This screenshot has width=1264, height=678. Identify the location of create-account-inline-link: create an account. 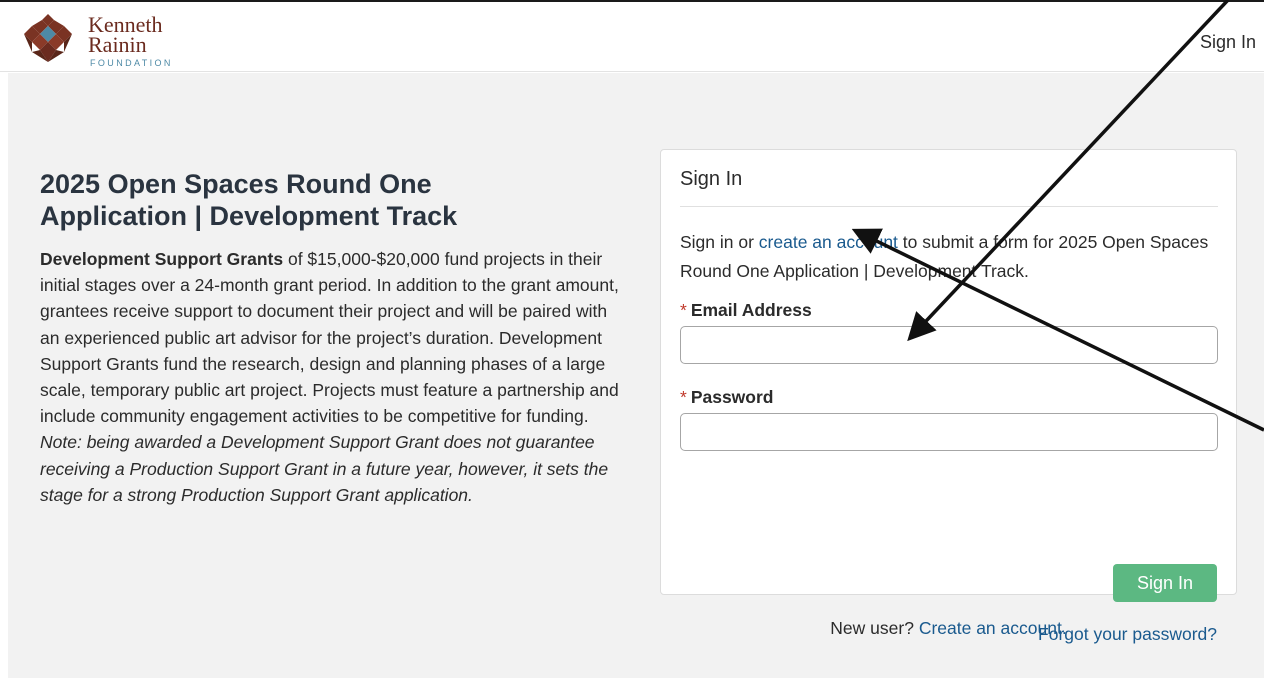
(828, 242).